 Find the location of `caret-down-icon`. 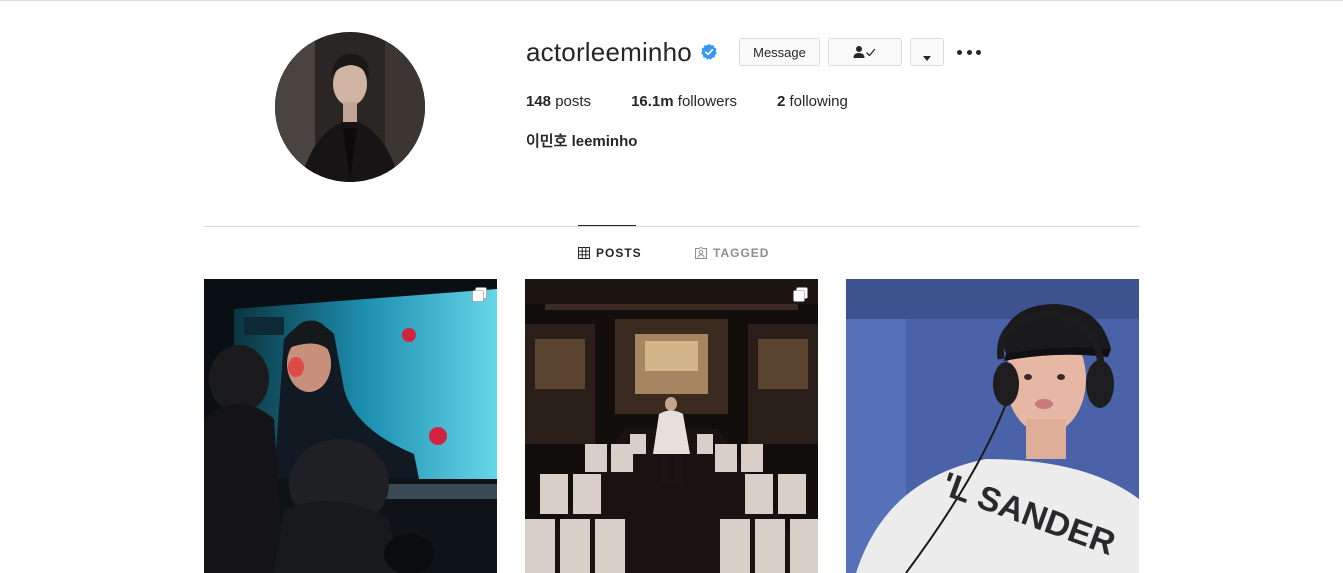

caret-down-icon is located at coordinates (927, 55).